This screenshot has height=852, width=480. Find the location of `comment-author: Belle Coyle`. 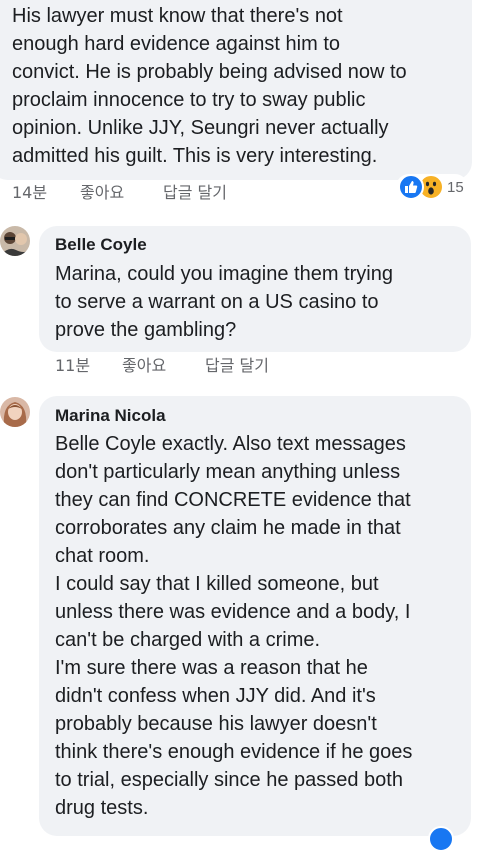

comment-author: Belle Coyle is located at coordinates (101, 245).